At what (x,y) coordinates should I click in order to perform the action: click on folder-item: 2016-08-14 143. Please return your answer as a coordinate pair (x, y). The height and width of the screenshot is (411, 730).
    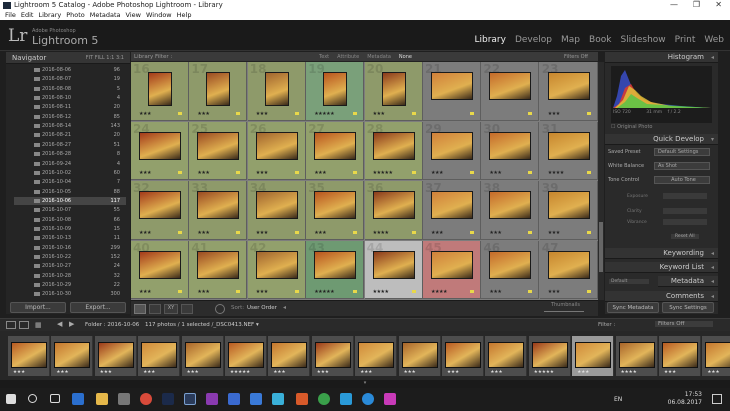
    Looking at the image, I should click on (70, 126).